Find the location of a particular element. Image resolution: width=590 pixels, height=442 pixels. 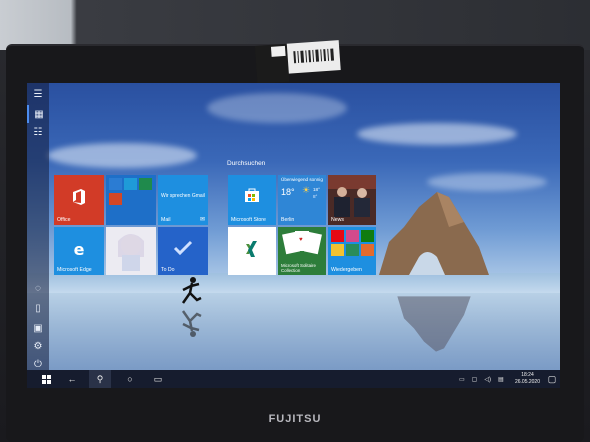

game-icon is located at coordinates (337, 250).